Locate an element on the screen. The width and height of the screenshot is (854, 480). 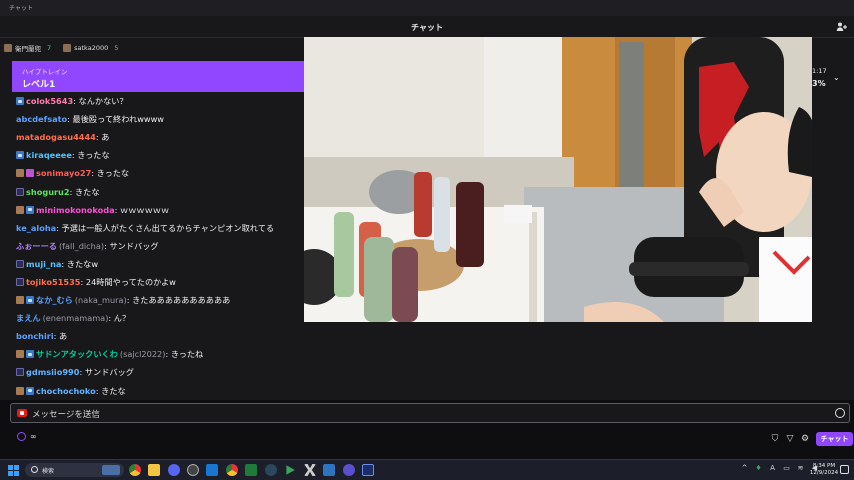
notification-icon is located at coordinates (844, 469).